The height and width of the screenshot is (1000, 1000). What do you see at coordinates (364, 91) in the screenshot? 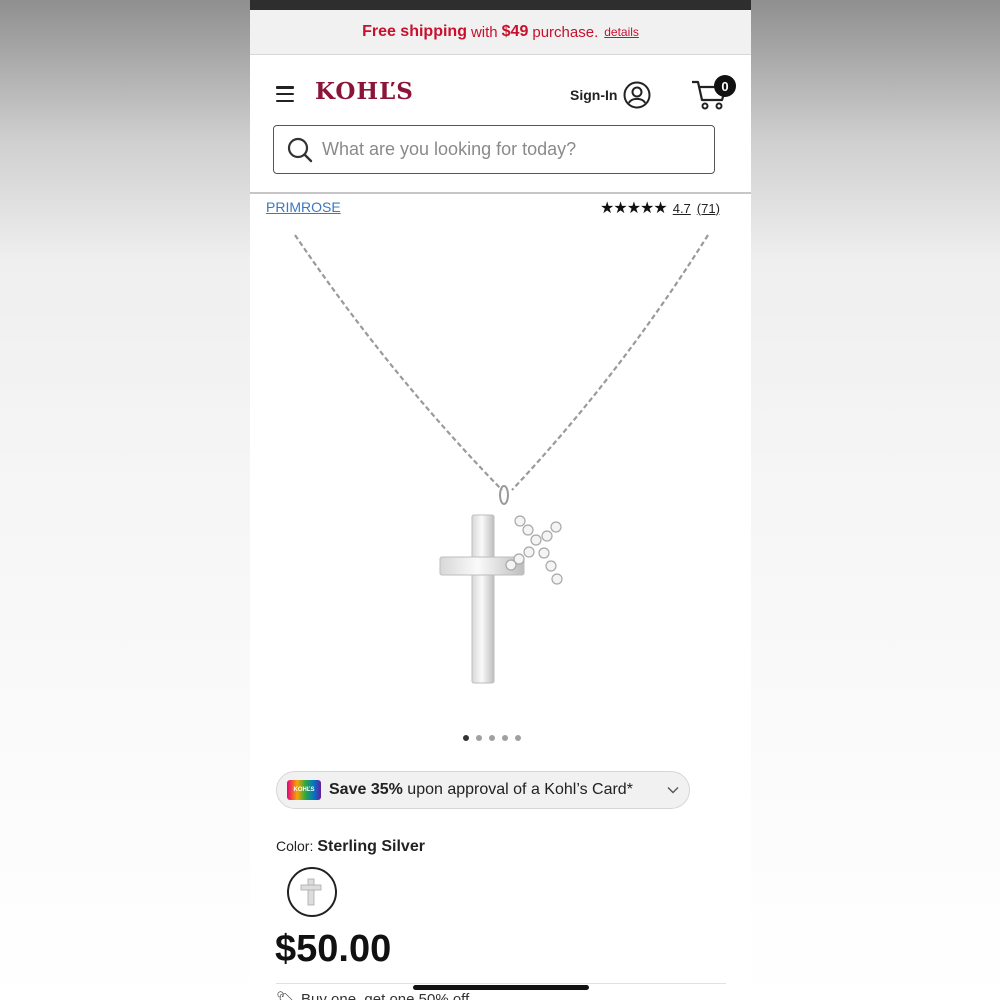
I see `kohls-logo: KOHĽS` at bounding box center [364, 91].